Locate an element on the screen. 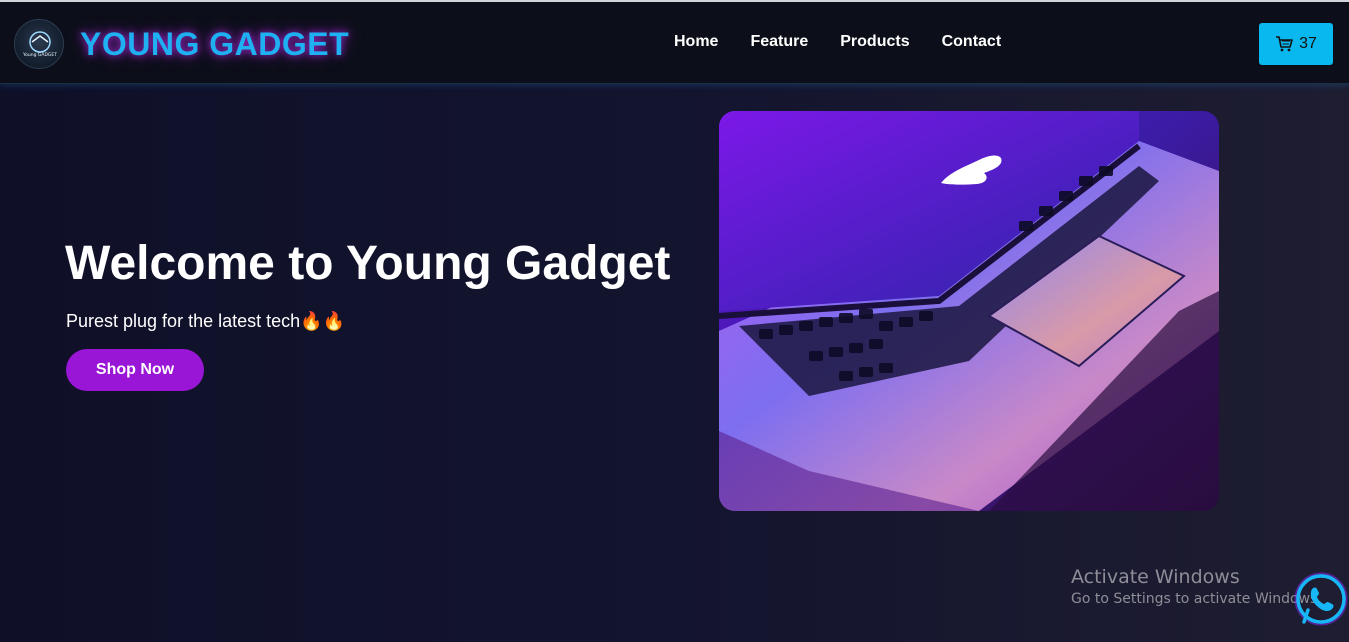 The height and width of the screenshot is (642, 1349). nav-feature: Feature is located at coordinates (779, 42).